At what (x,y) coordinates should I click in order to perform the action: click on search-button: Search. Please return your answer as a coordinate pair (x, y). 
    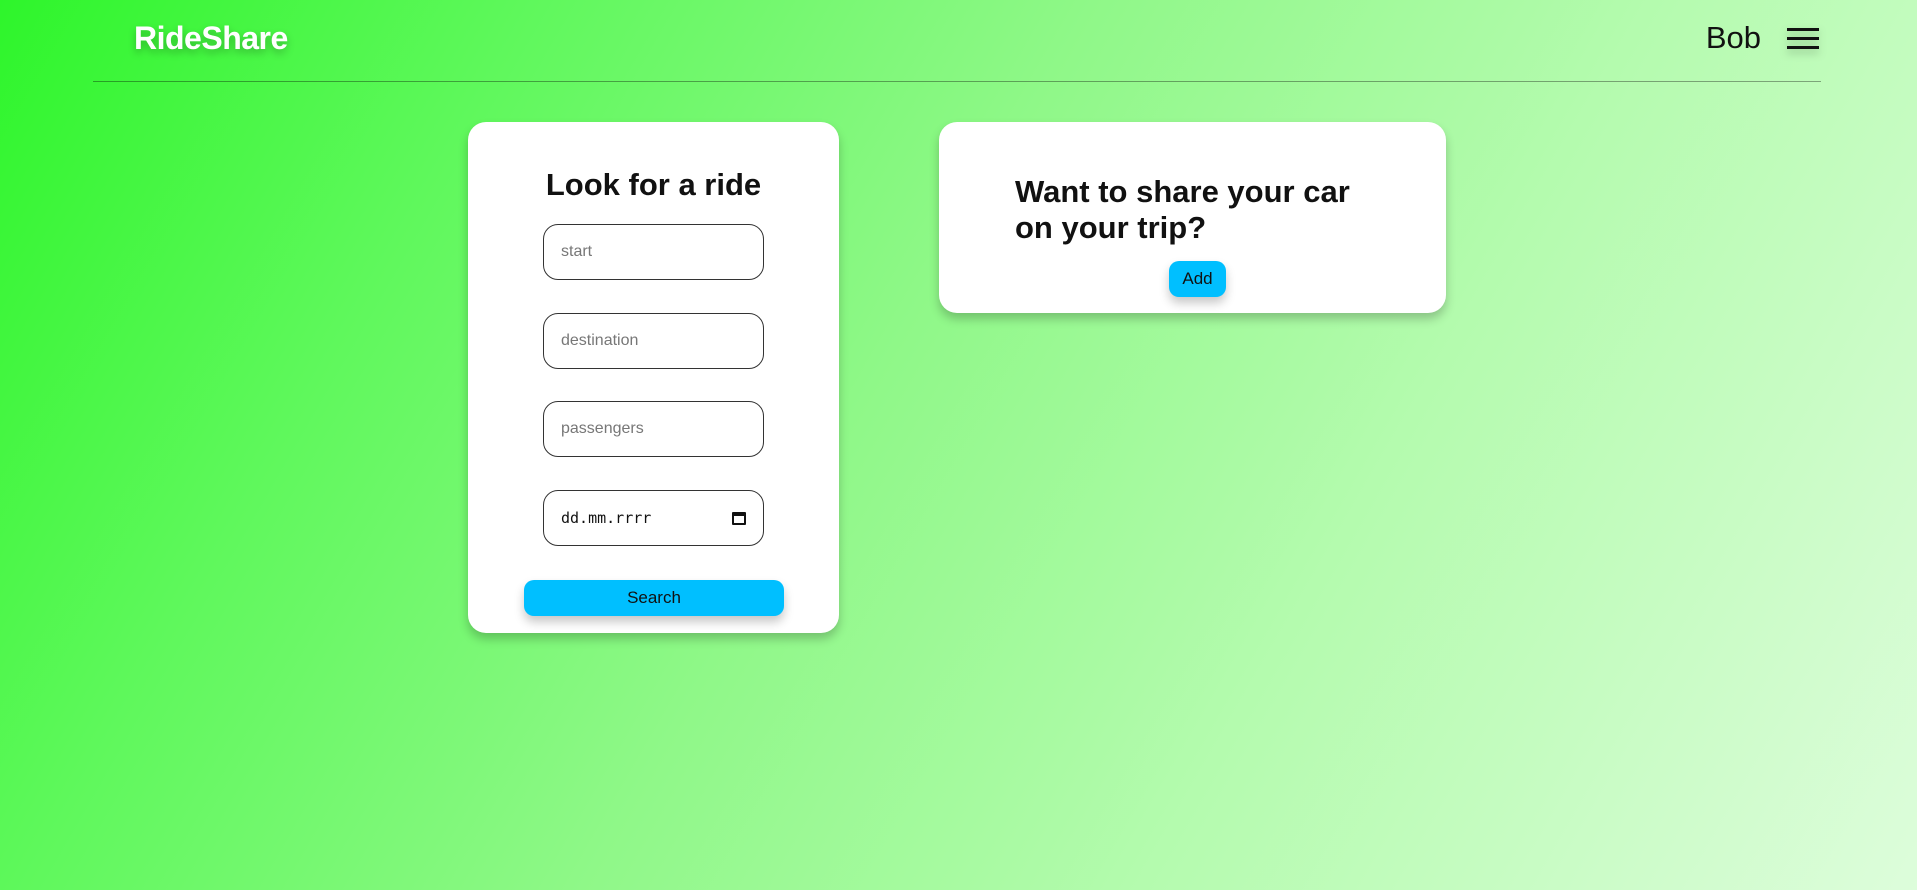
    Looking at the image, I should click on (654, 598).